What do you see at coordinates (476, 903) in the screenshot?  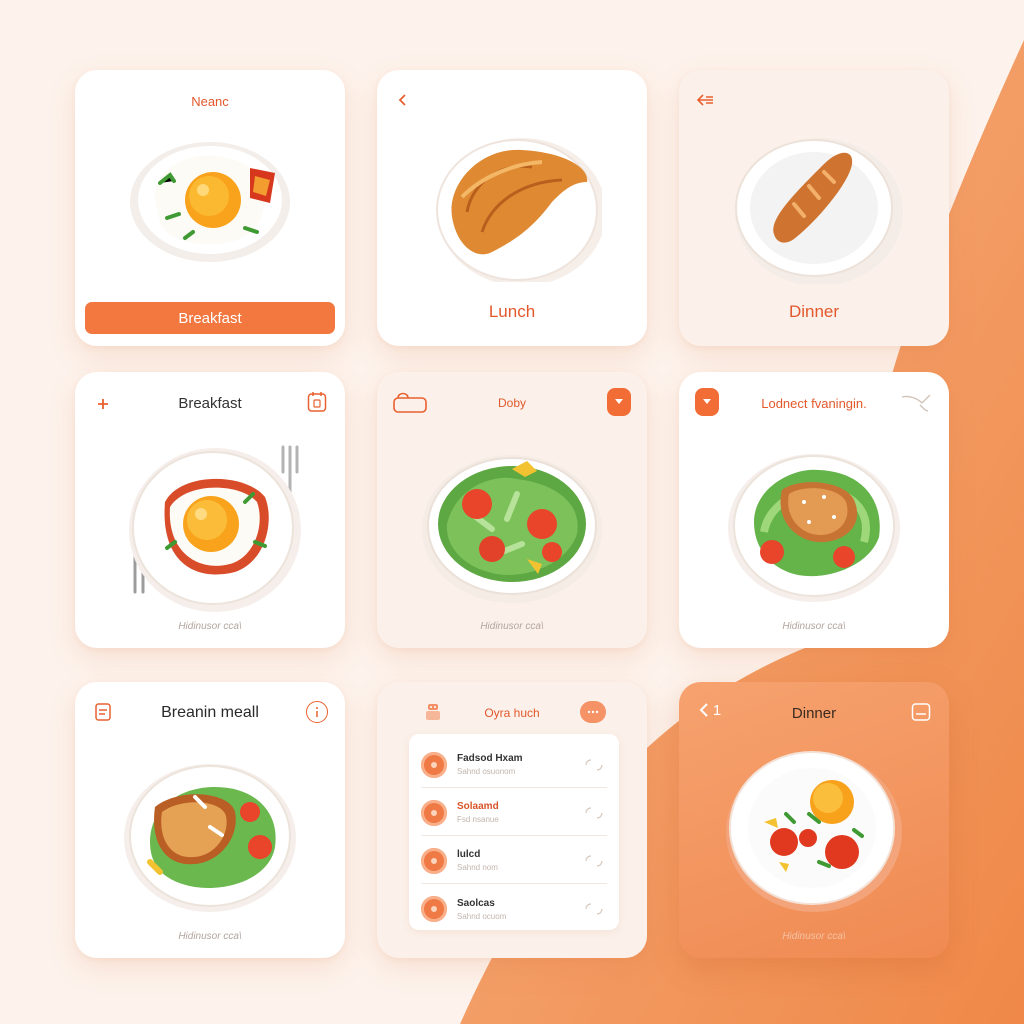 I see `list-item-title: Saolcas` at bounding box center [476, 903].